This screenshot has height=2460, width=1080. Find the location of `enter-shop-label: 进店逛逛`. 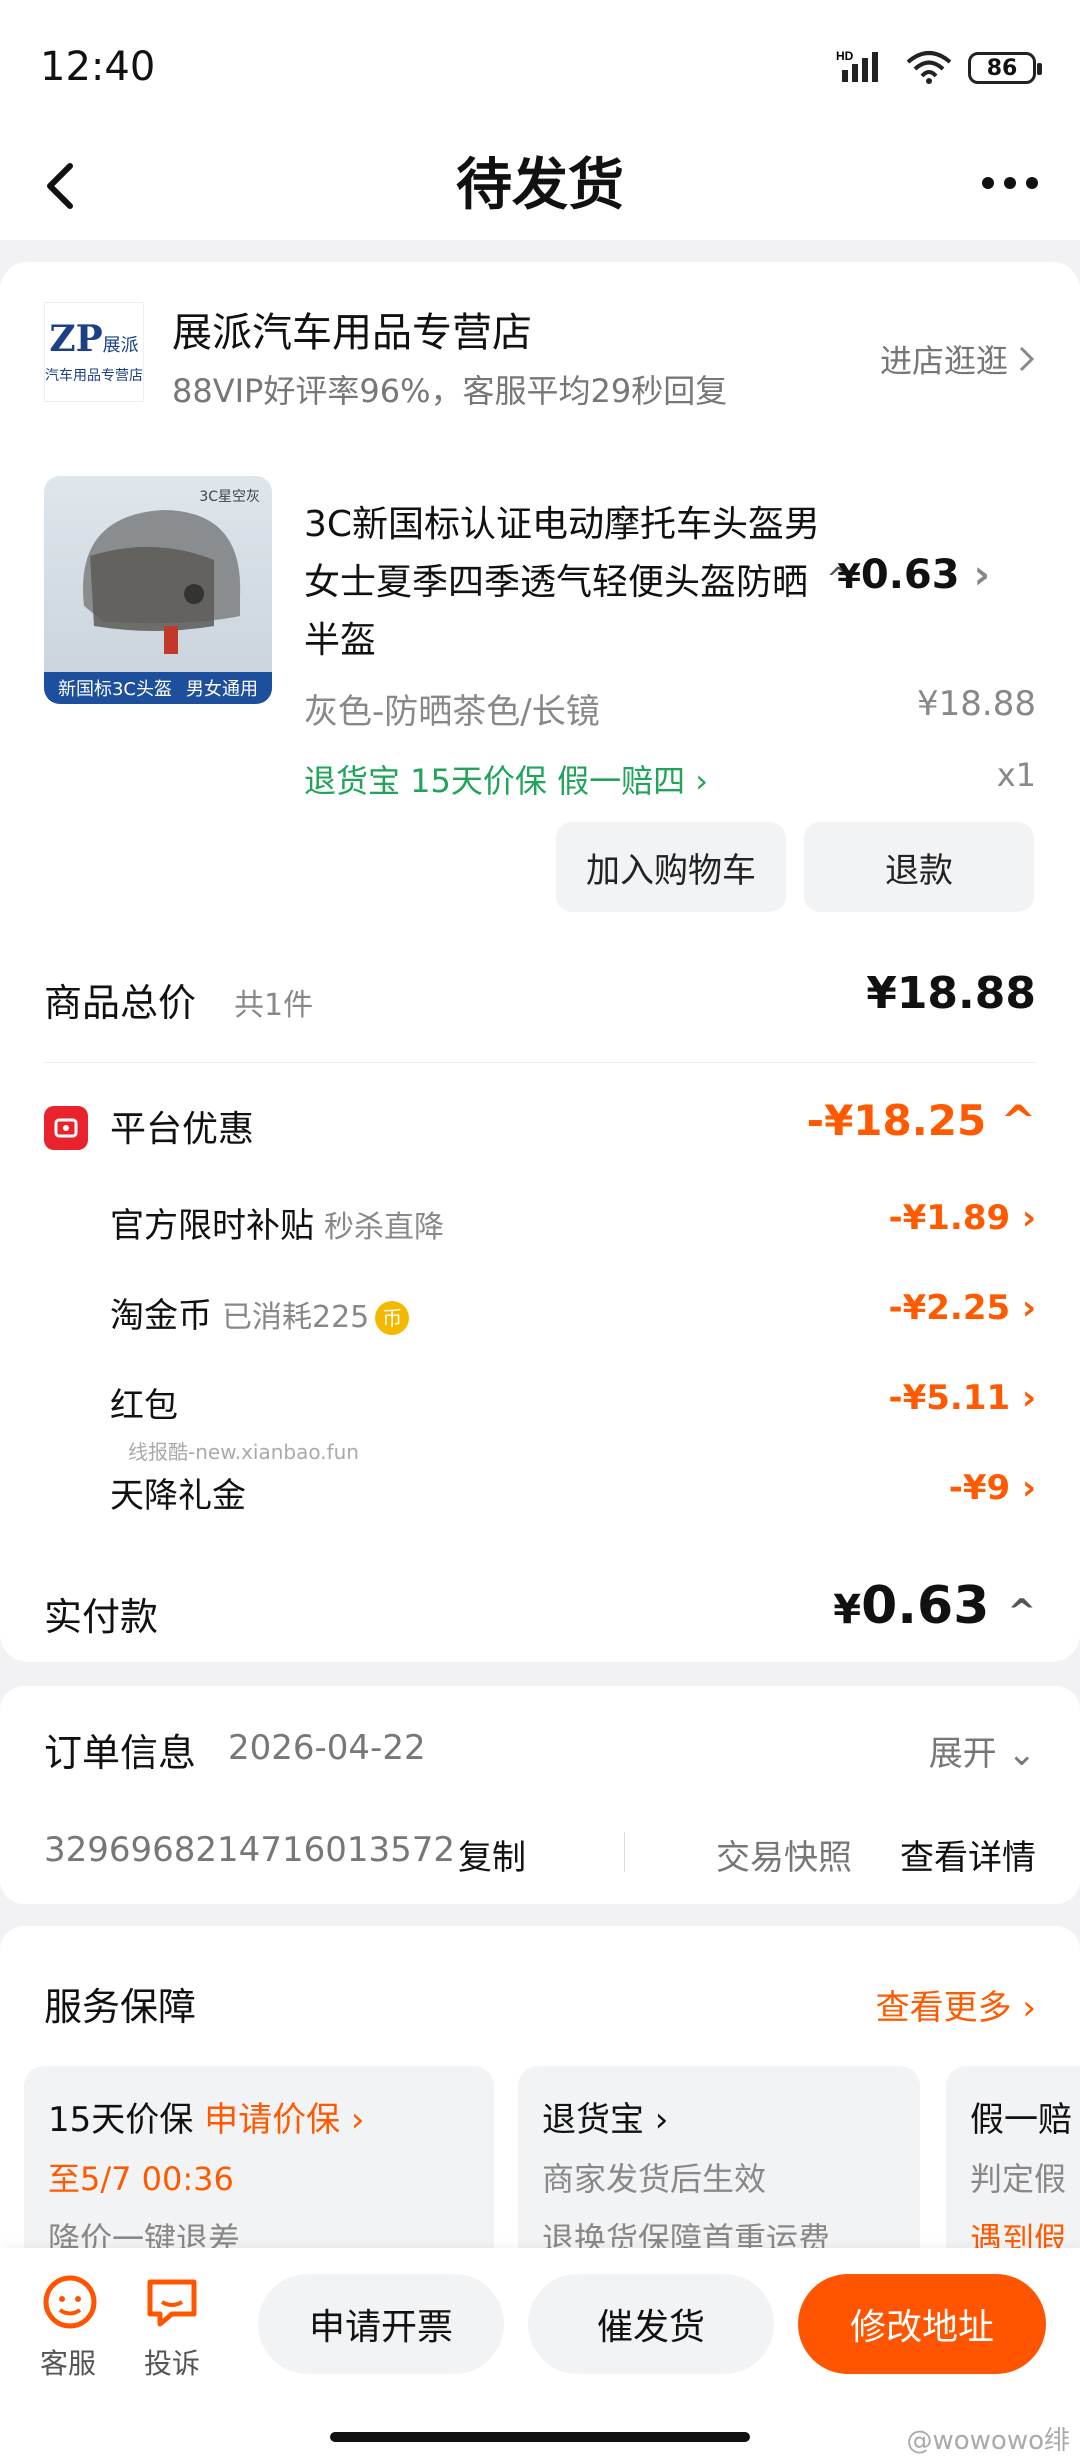

enter-shop-label: 进店逛逛 is located at coordinates (943, 361).